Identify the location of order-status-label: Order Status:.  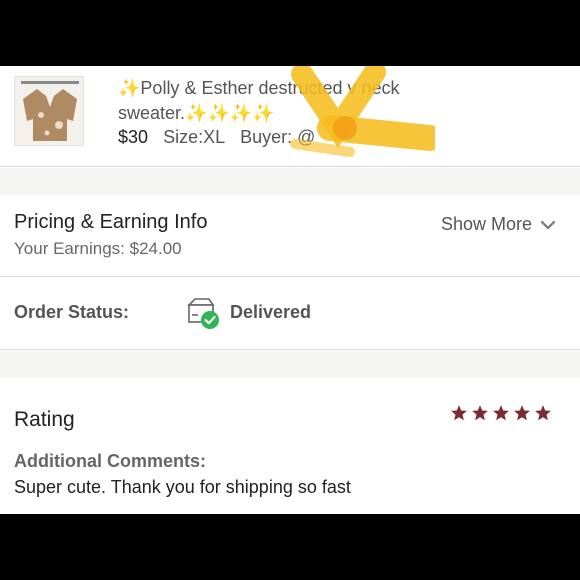
(72, 312).